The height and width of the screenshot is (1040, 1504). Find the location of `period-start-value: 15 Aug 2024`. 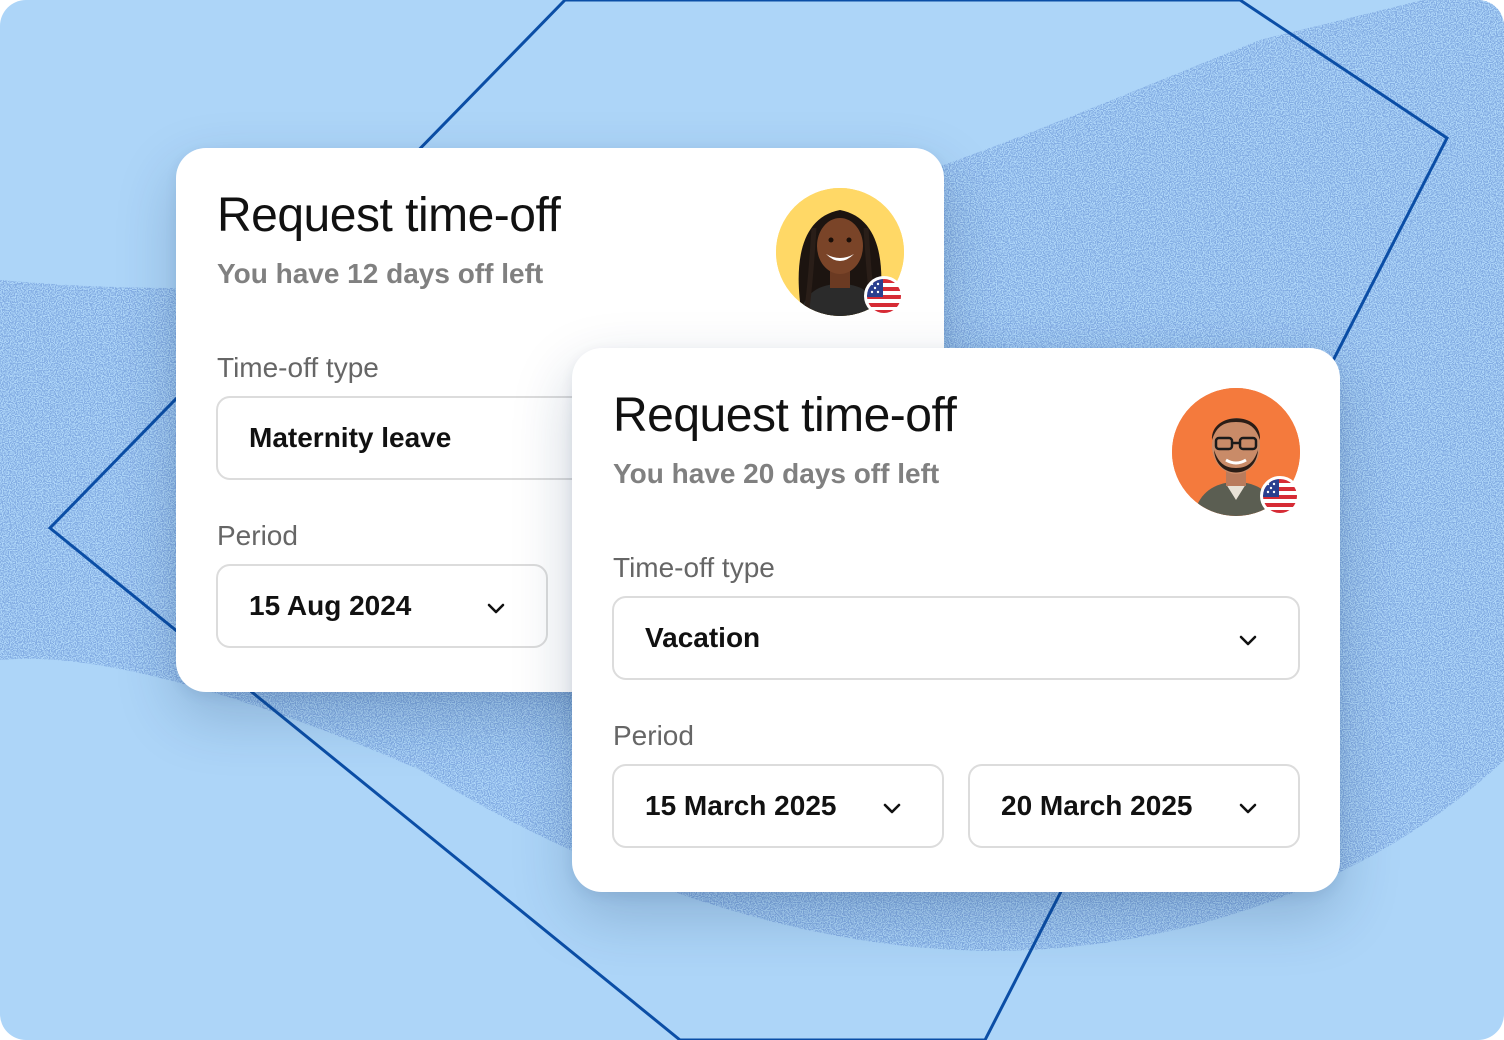

period-start-value: 15 Aug 2024 is located at coordinates (330, 605).